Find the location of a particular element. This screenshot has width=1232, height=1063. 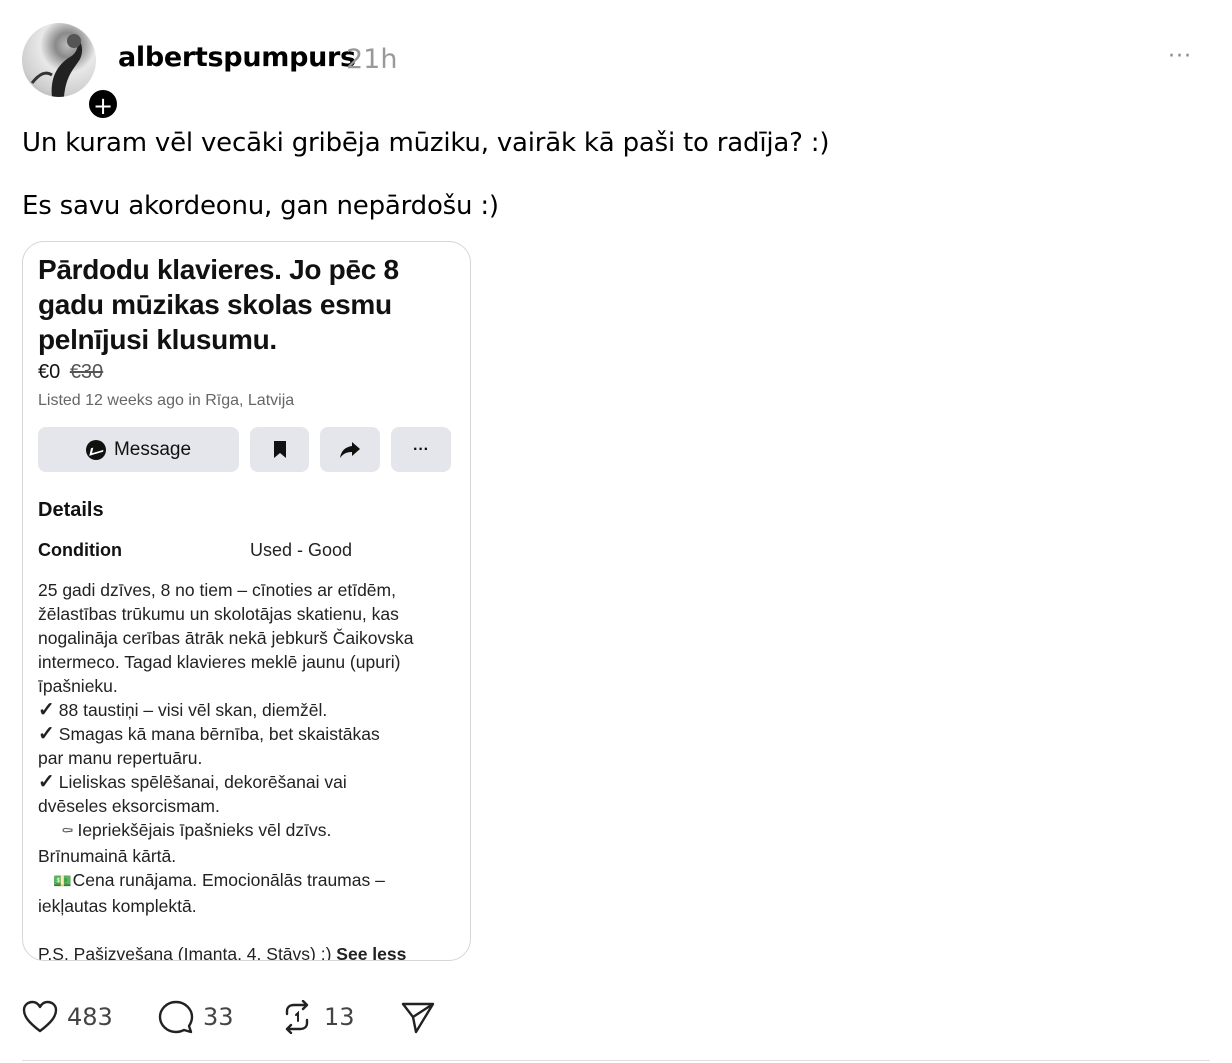

repost-count: 13 is located at coordinates (339, 1017).